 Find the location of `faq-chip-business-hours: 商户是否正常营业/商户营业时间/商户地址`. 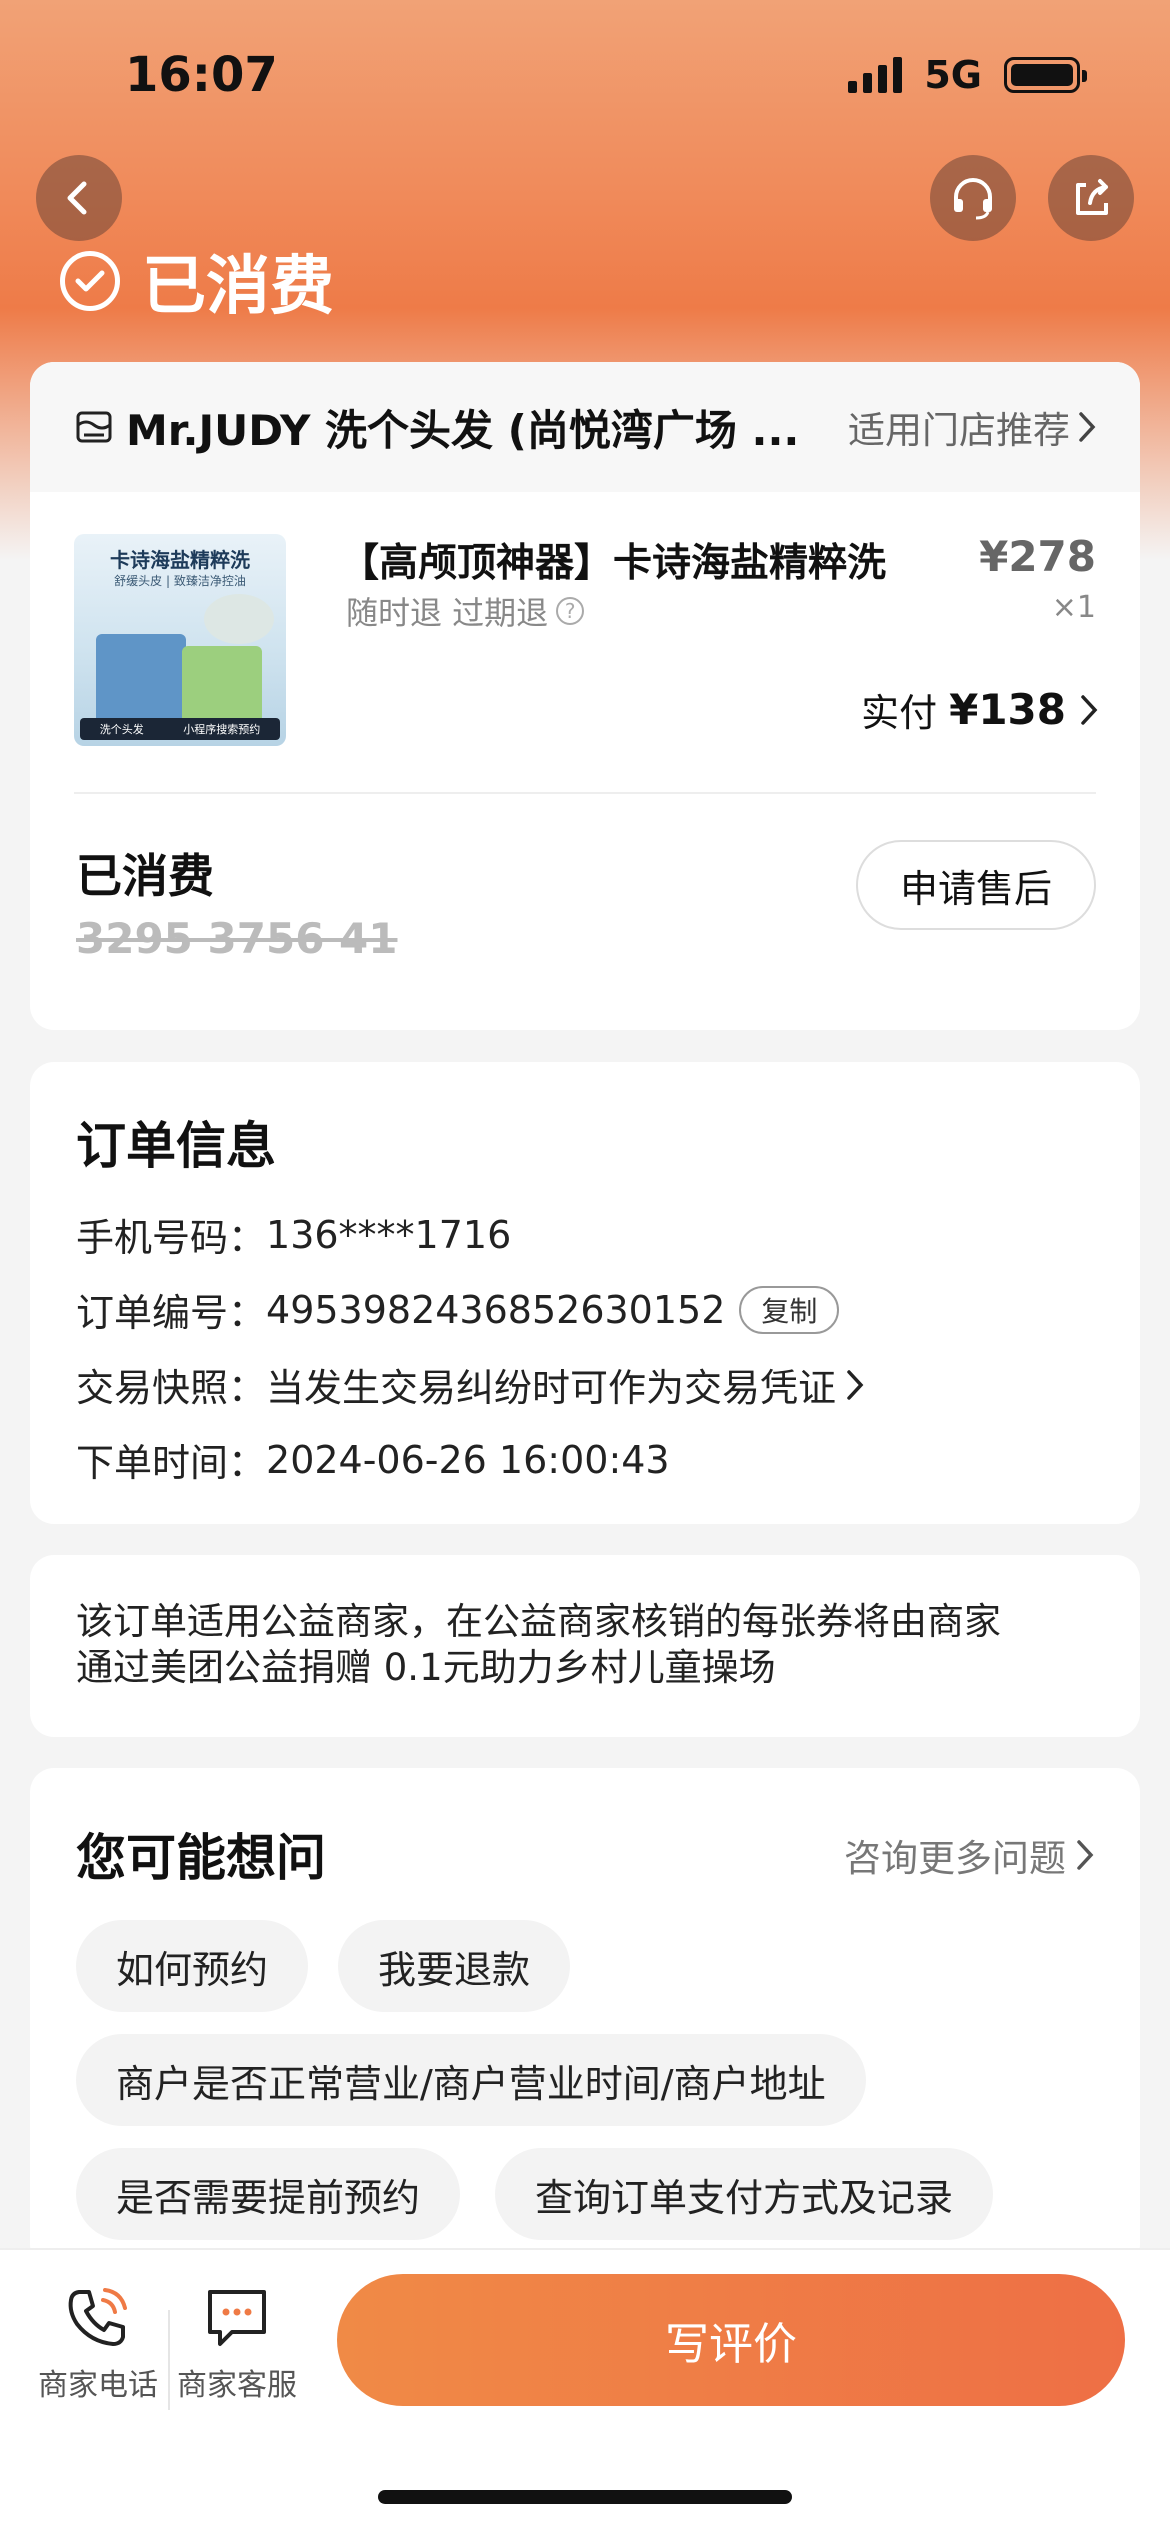

faq-chip-business-hours: 商户是否正常营业/商户营业时间/商户地址 is located at coordinates (471, 2080).